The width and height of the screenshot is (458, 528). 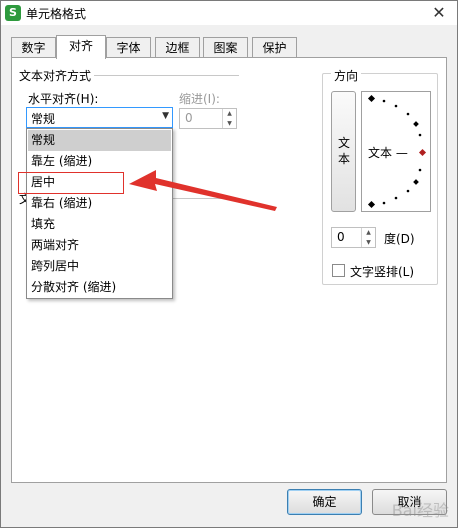 I want to click on wps-spreadsheet-icon: S, so click(x=13, y=13).